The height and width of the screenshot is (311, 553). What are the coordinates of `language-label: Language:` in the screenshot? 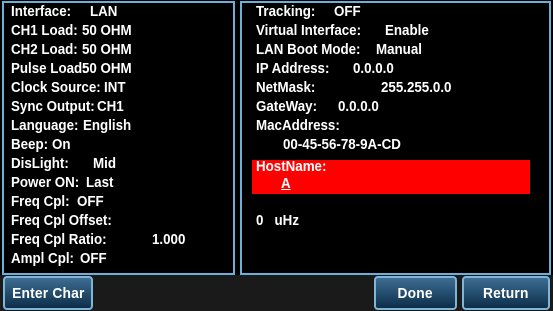 It's located at (45, 126).